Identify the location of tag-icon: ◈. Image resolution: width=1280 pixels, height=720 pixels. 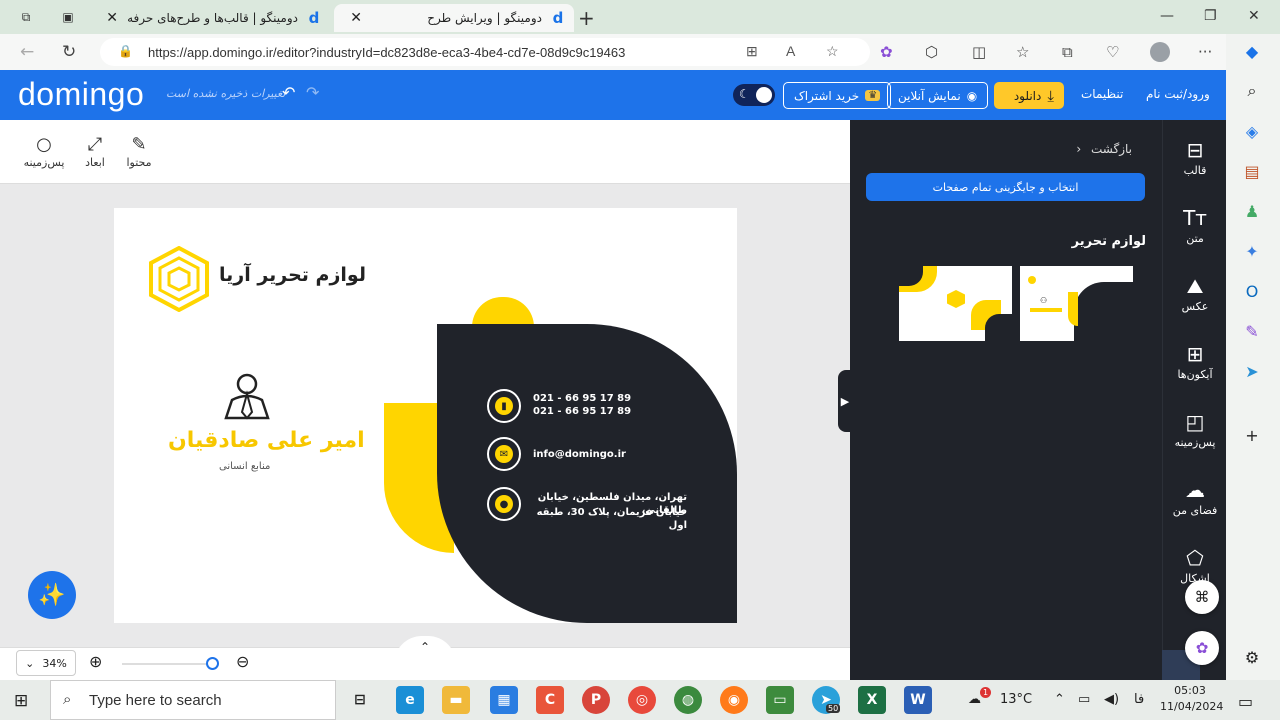
(1252, 131).